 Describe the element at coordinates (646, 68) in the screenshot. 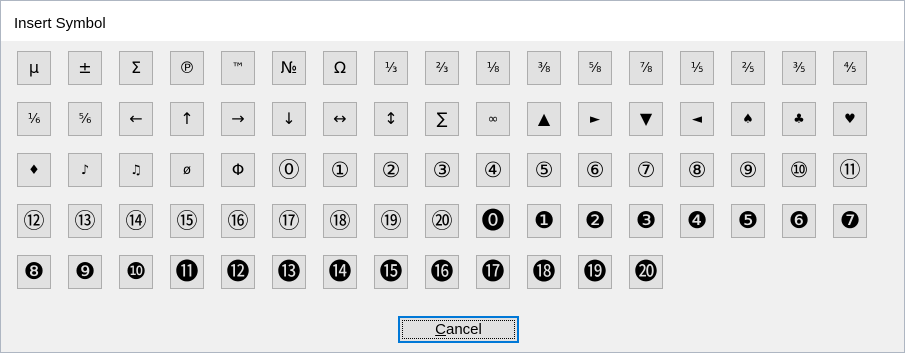

I see `symbol-button: ⅞` at that location.